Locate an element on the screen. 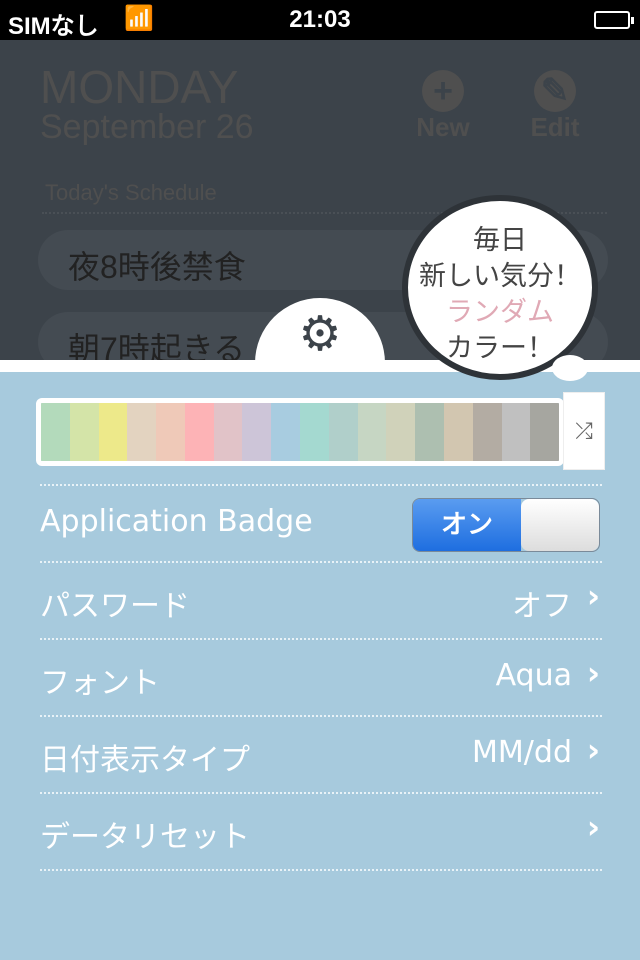 This screenshot has width=640, height=960. promo-speech-bubble: 毎日 新しい気分！ ランダム カラー！ is located at coordinates (500, 287).